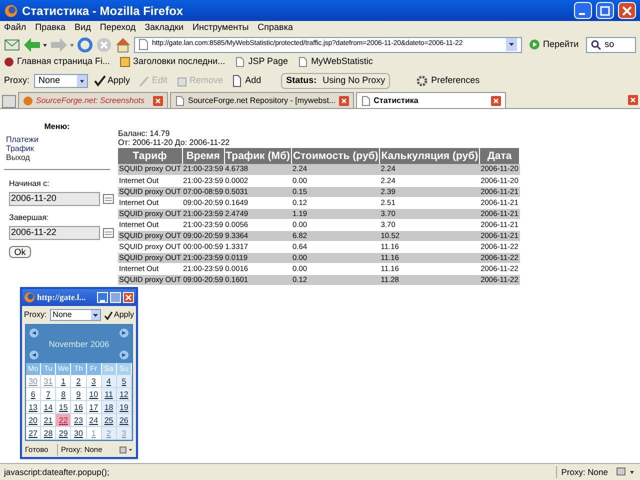  What do you see at coordinates (94, 394) in the screenshot?
I see `calendar-day: 10` at bounding box center [94, 394].